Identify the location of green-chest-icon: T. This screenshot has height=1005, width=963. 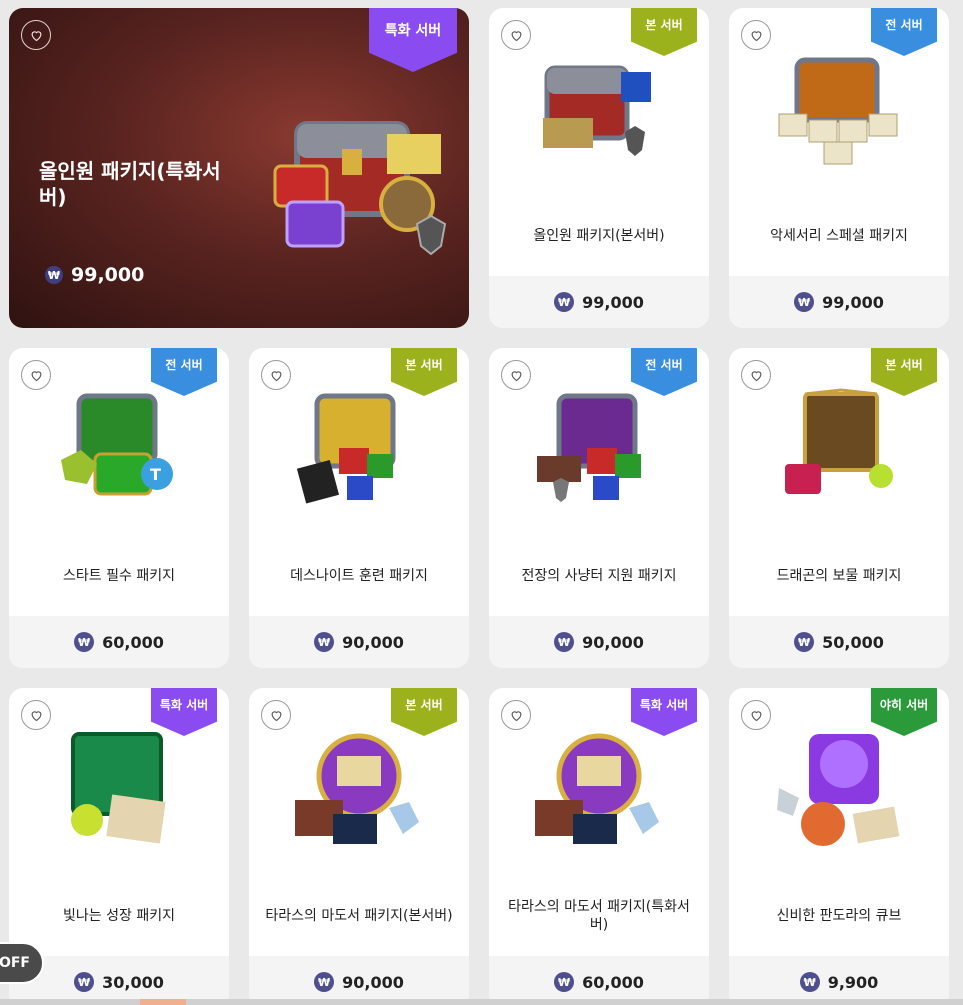
(119, 448).